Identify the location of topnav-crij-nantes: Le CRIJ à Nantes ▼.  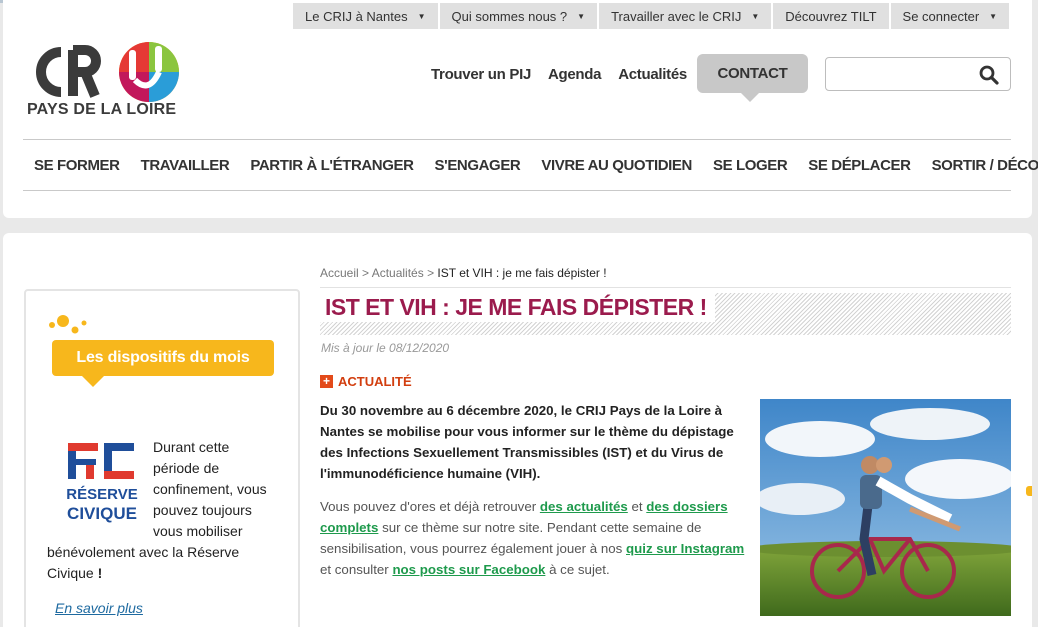
(365, 16).